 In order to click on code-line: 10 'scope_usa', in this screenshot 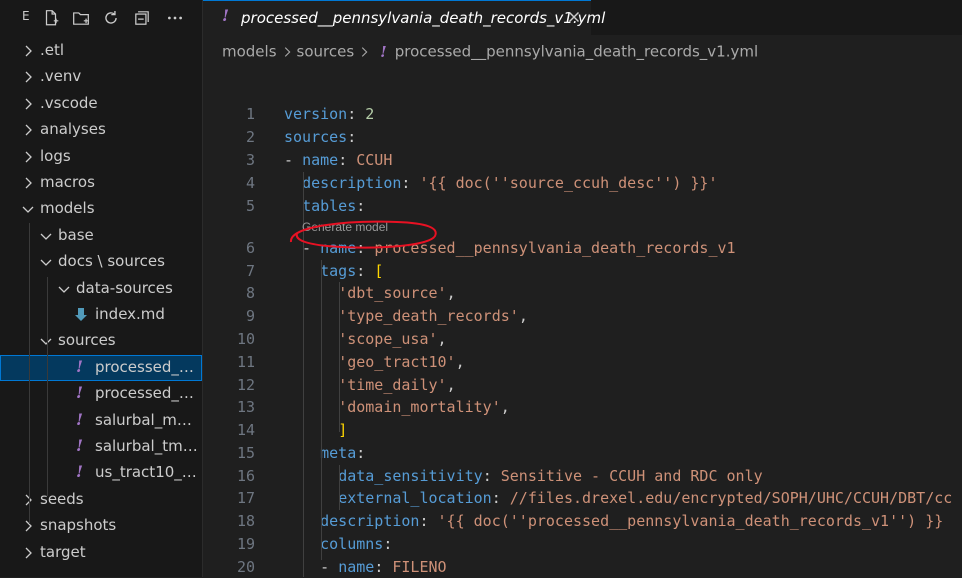, I will do `click(582, 339)`.